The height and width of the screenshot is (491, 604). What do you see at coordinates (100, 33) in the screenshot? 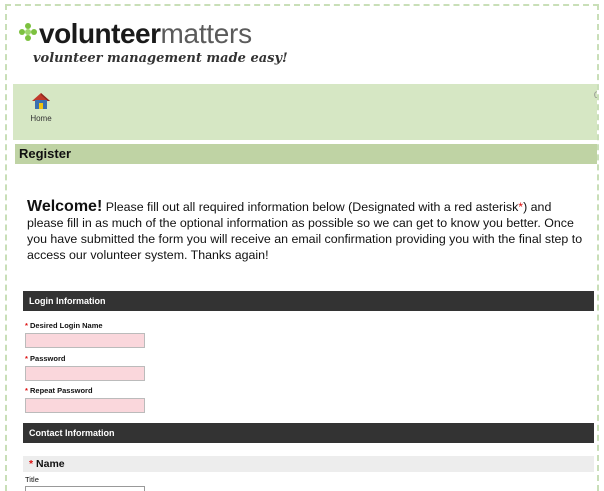
I see `brand-name-bold: volunteer` at bounding box center [100, 33].